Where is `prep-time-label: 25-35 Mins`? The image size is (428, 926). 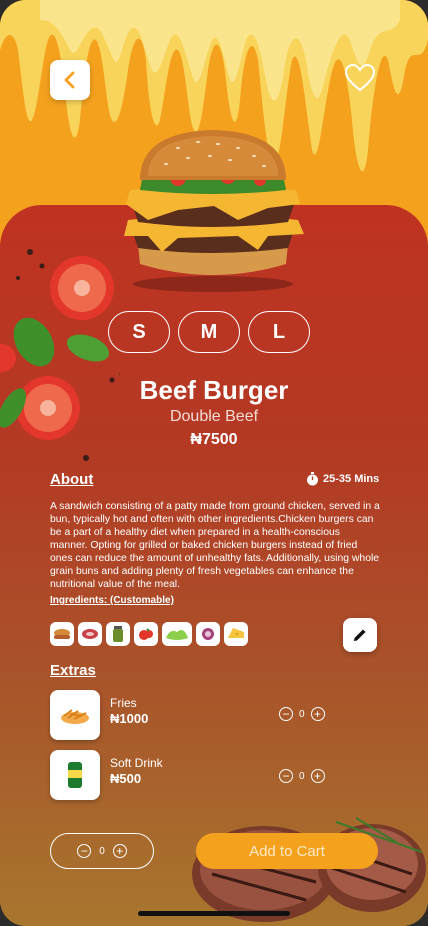
prep-time-label: 25-35 Mins is located at coordinates (351, 479).